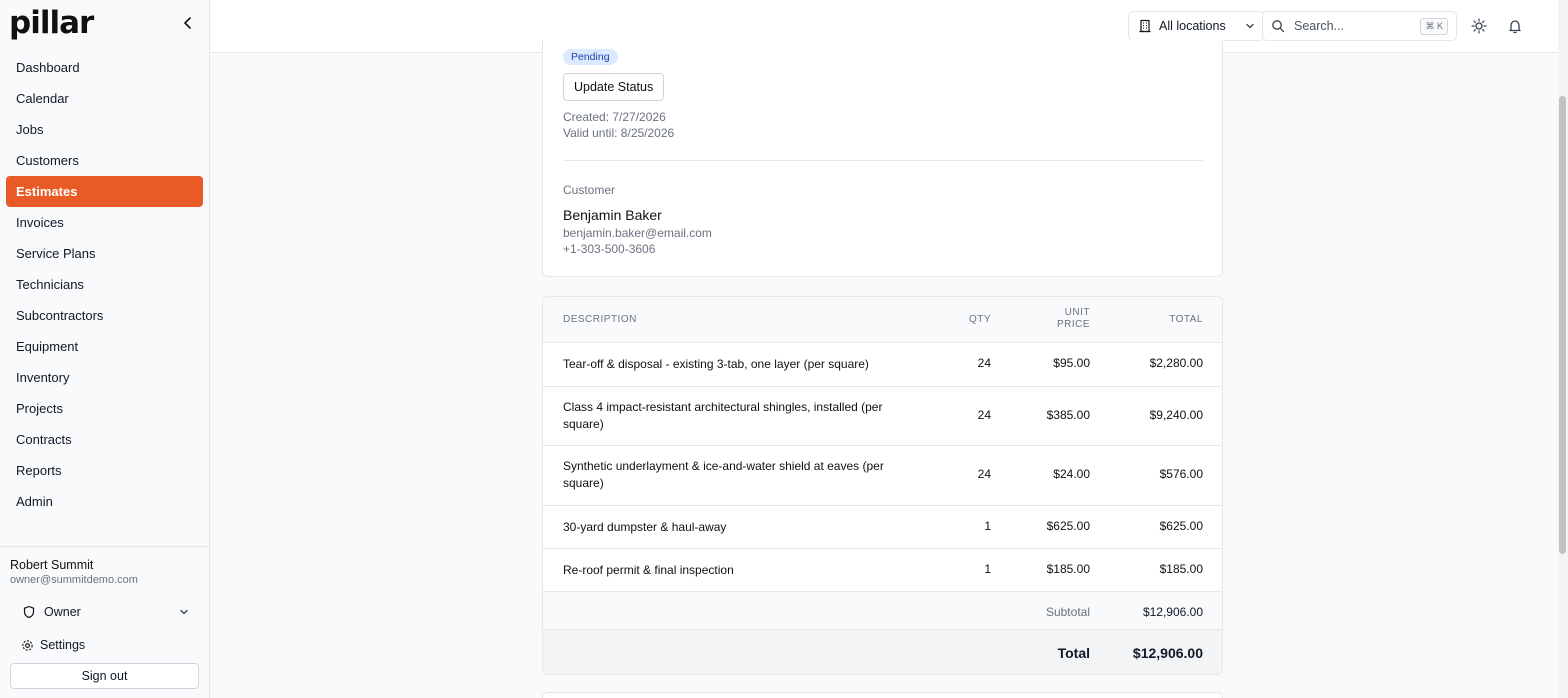 This screenshot has width=1568, height=698. I want to click on subtotal-label: Subtotal, so click(1067, 612).